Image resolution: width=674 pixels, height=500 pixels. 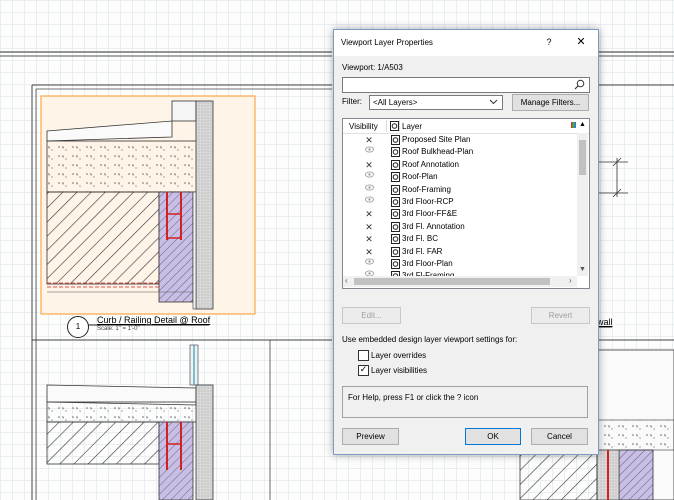 I want to click on ok-button: OK, so click(x=493, y=436).